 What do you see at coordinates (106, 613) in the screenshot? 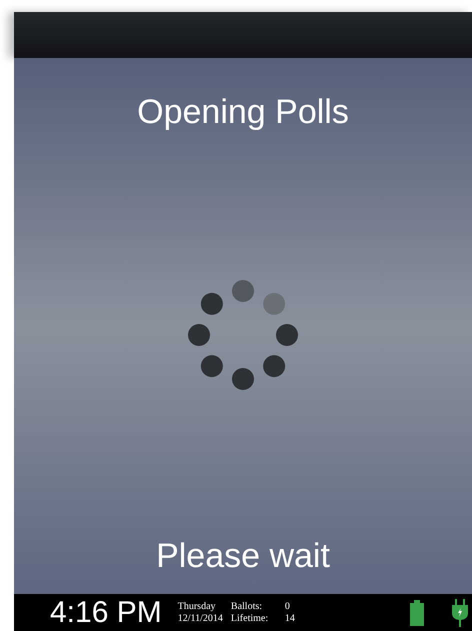
I see `clock-time: 4:16 PM` at bounding box center [106, 613].